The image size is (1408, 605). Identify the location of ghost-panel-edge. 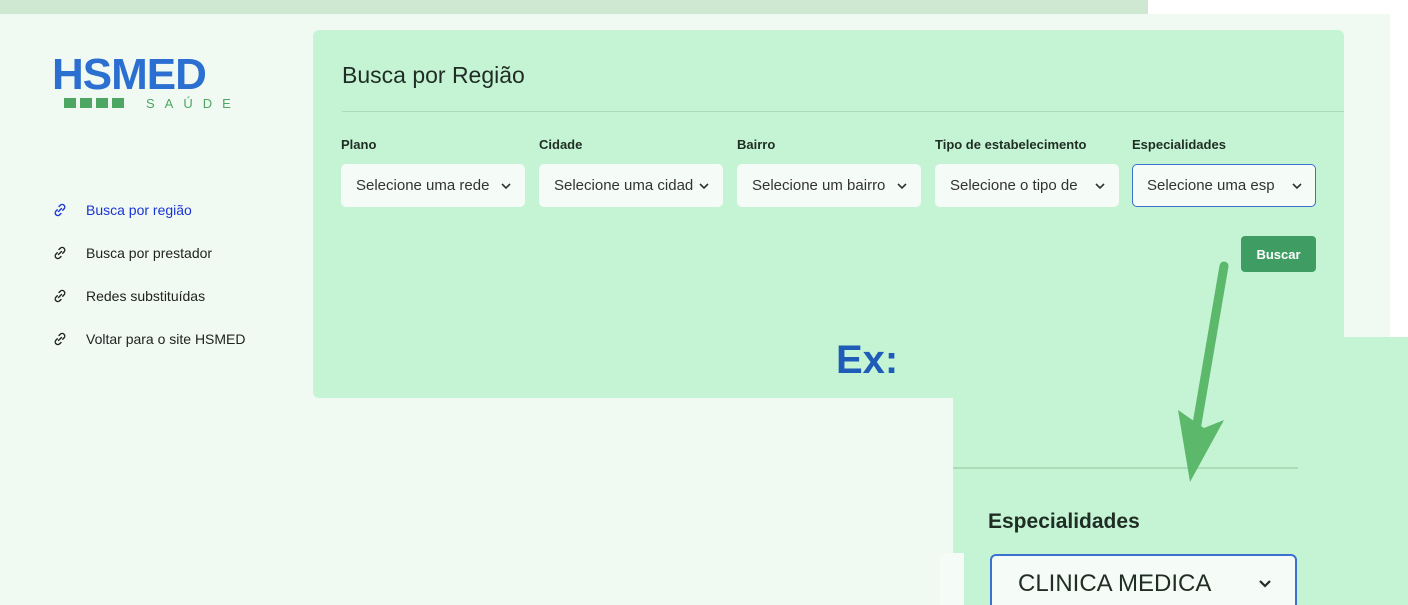
(952, 579).